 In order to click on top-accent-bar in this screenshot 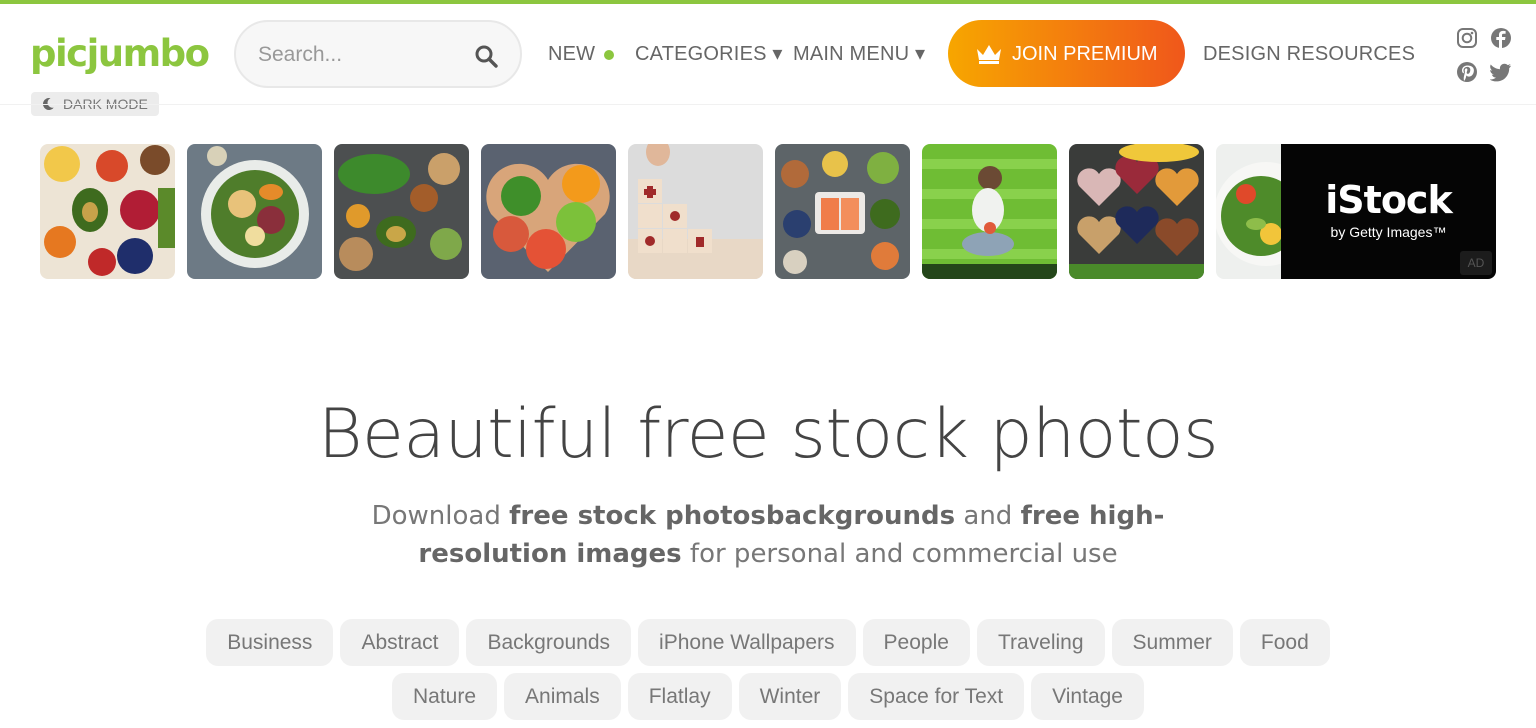, I will do `click(768, 2)`.